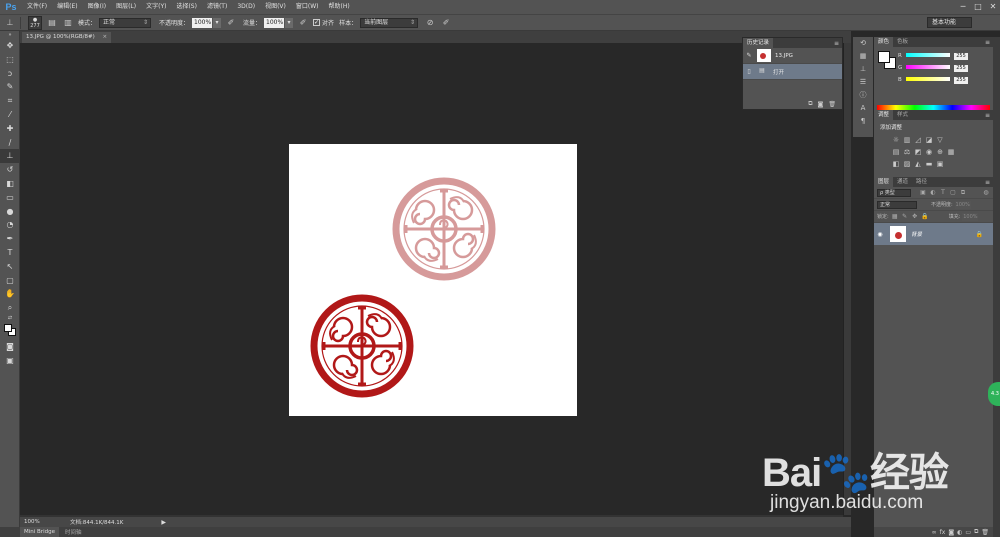 This screenshot has height=537, width=1000. Describe the element at coordinates (303, 23) in the screenshot. I see `airbrush-icon: ✐` at that location.